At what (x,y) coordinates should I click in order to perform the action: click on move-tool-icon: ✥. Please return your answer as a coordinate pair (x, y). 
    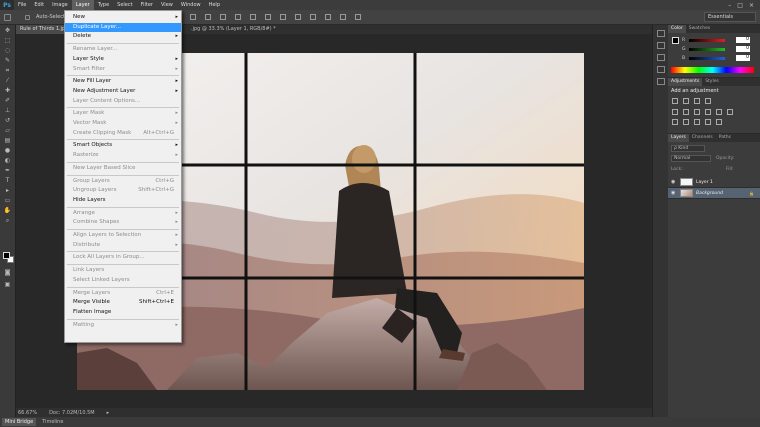
    Looking at the image, I should click on (7, 30).